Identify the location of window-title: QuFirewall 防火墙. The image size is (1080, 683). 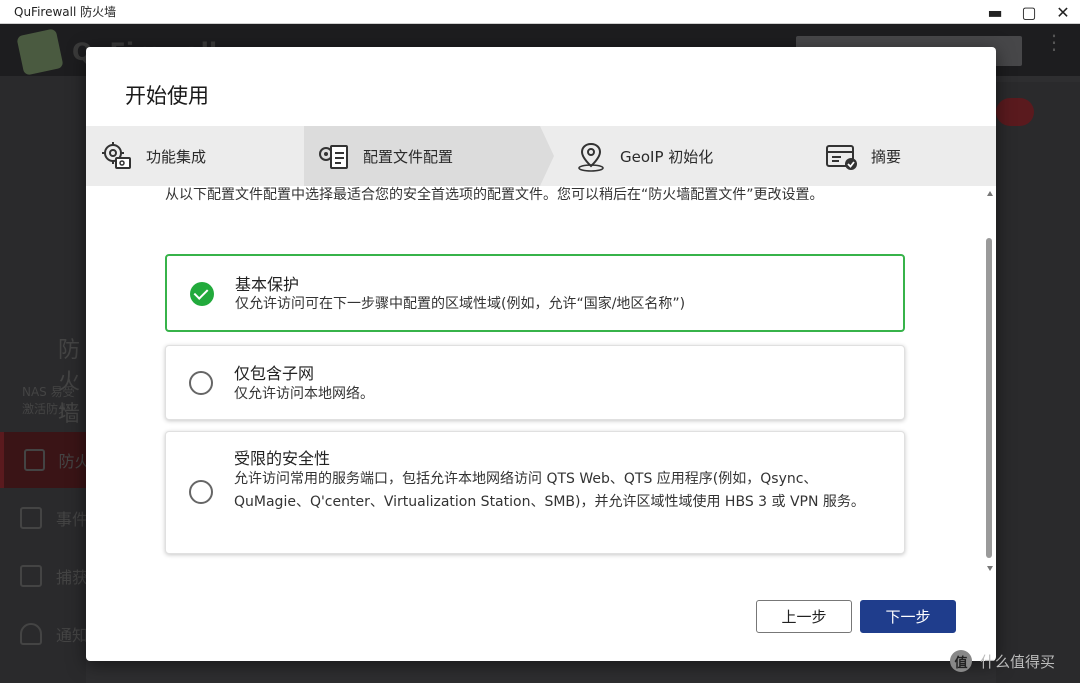
(65, 12).